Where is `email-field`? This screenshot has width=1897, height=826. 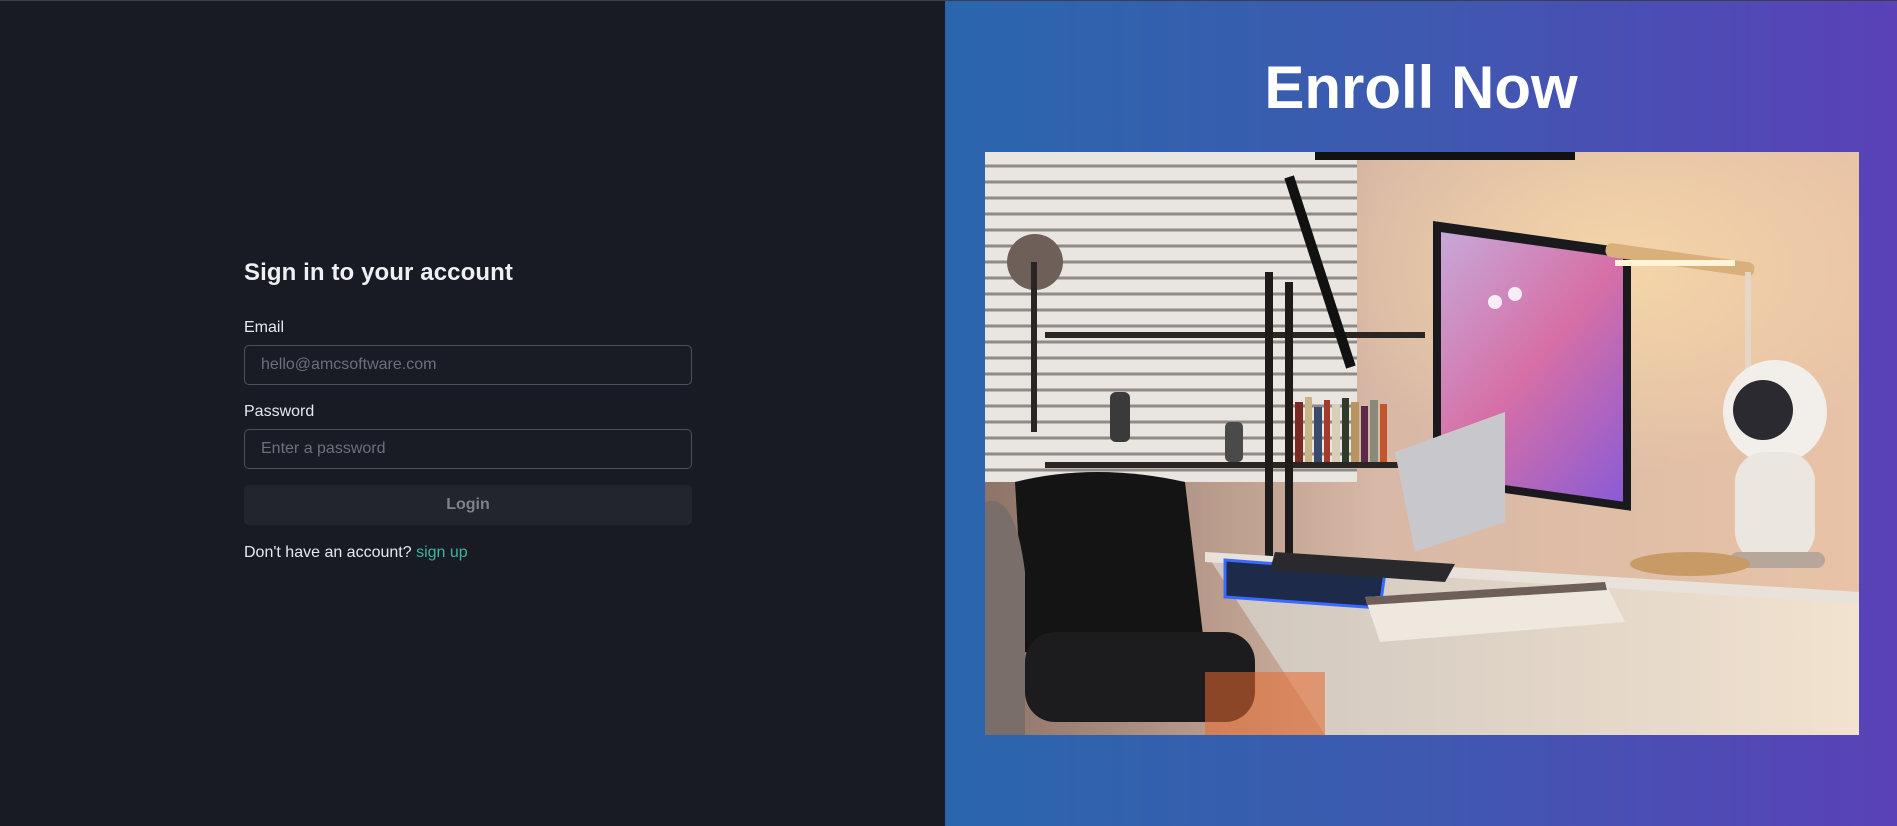 email-field is located at coordinates (468, 365).